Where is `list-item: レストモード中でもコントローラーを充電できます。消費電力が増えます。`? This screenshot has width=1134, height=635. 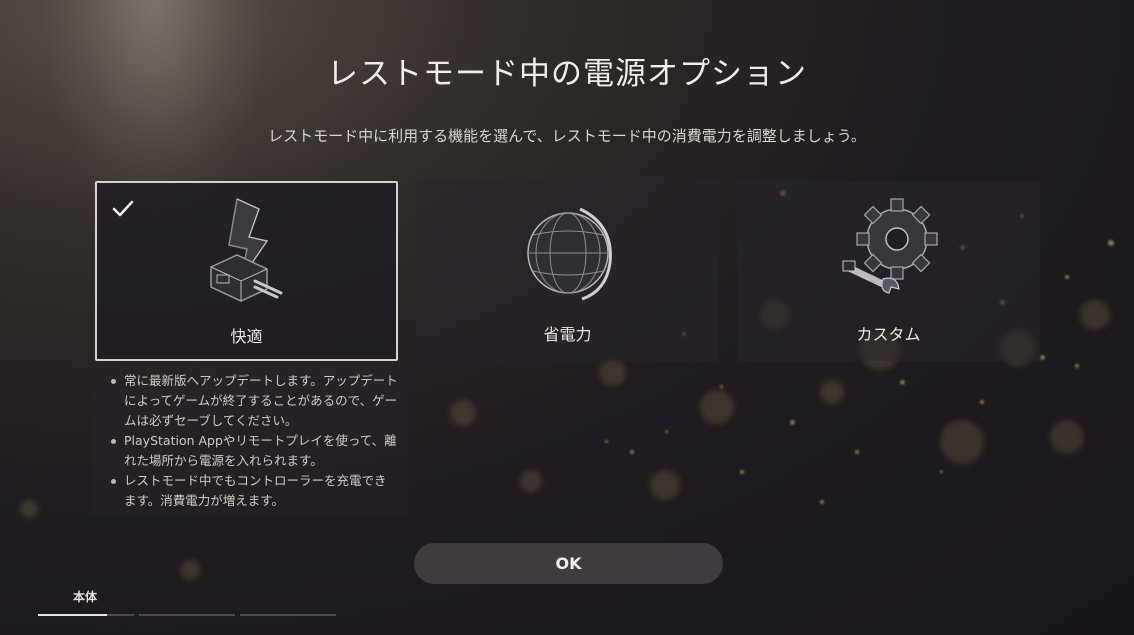
list-item: レストモード中でもコントローラーを充電できます。消費電力が増えます。 is located at coordinates (254, 491).